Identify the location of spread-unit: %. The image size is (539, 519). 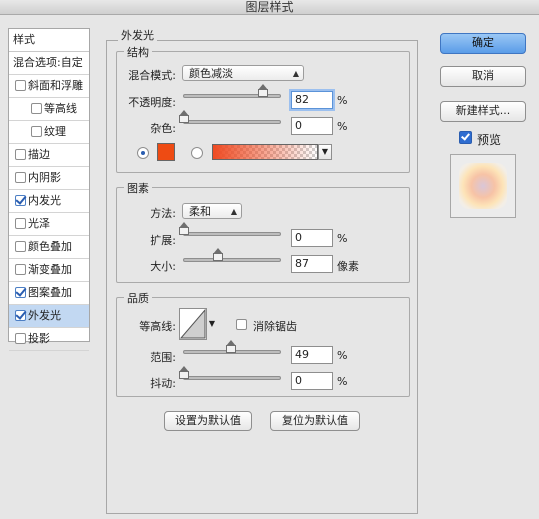
(342, 238).